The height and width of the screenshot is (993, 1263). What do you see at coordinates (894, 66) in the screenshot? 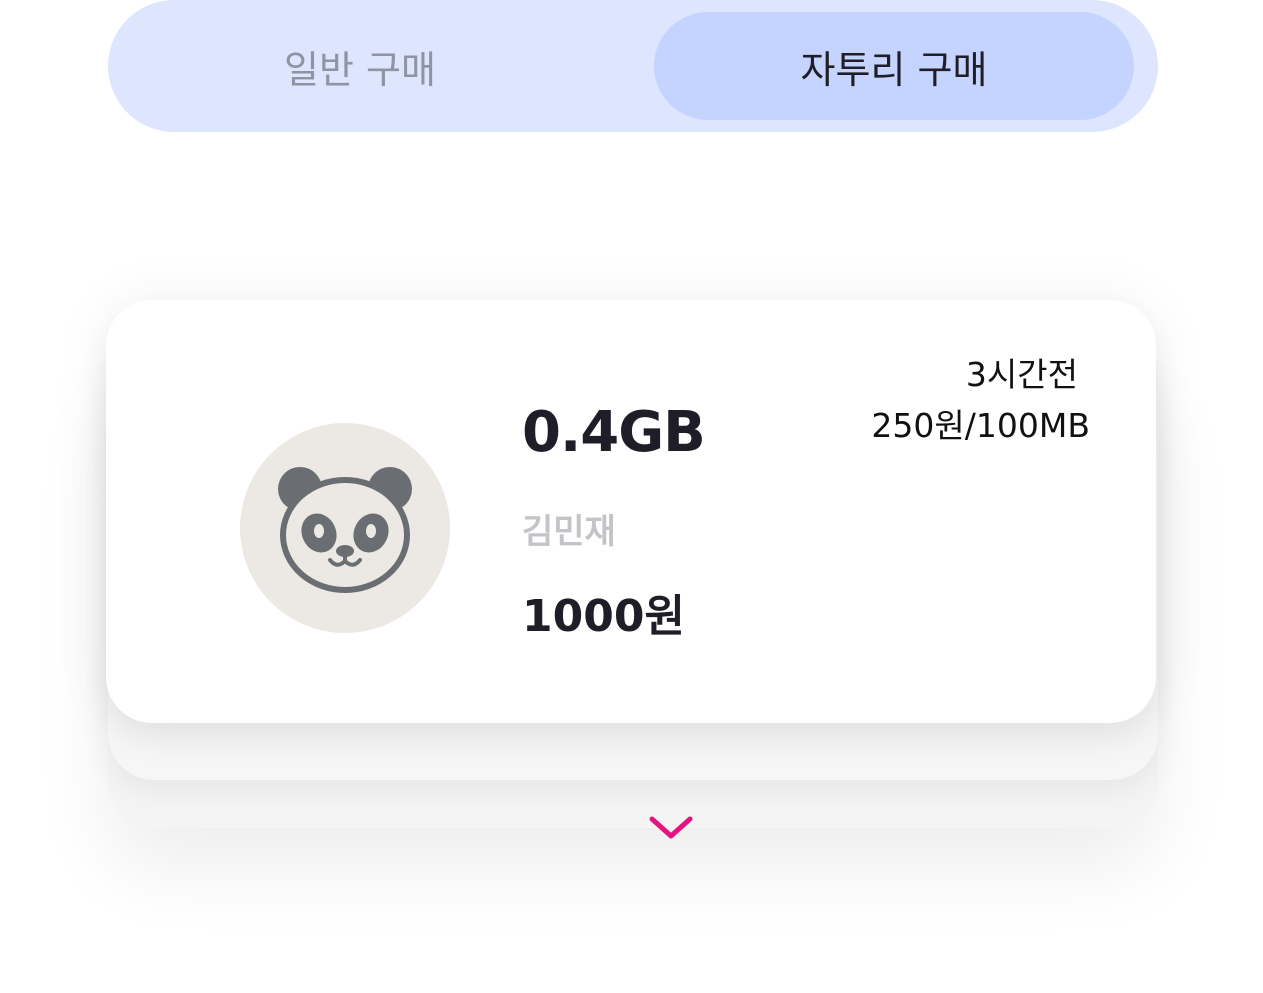
I see `tab-leftover-purchase: 자투리 구매` at bounding box center [894, 66].